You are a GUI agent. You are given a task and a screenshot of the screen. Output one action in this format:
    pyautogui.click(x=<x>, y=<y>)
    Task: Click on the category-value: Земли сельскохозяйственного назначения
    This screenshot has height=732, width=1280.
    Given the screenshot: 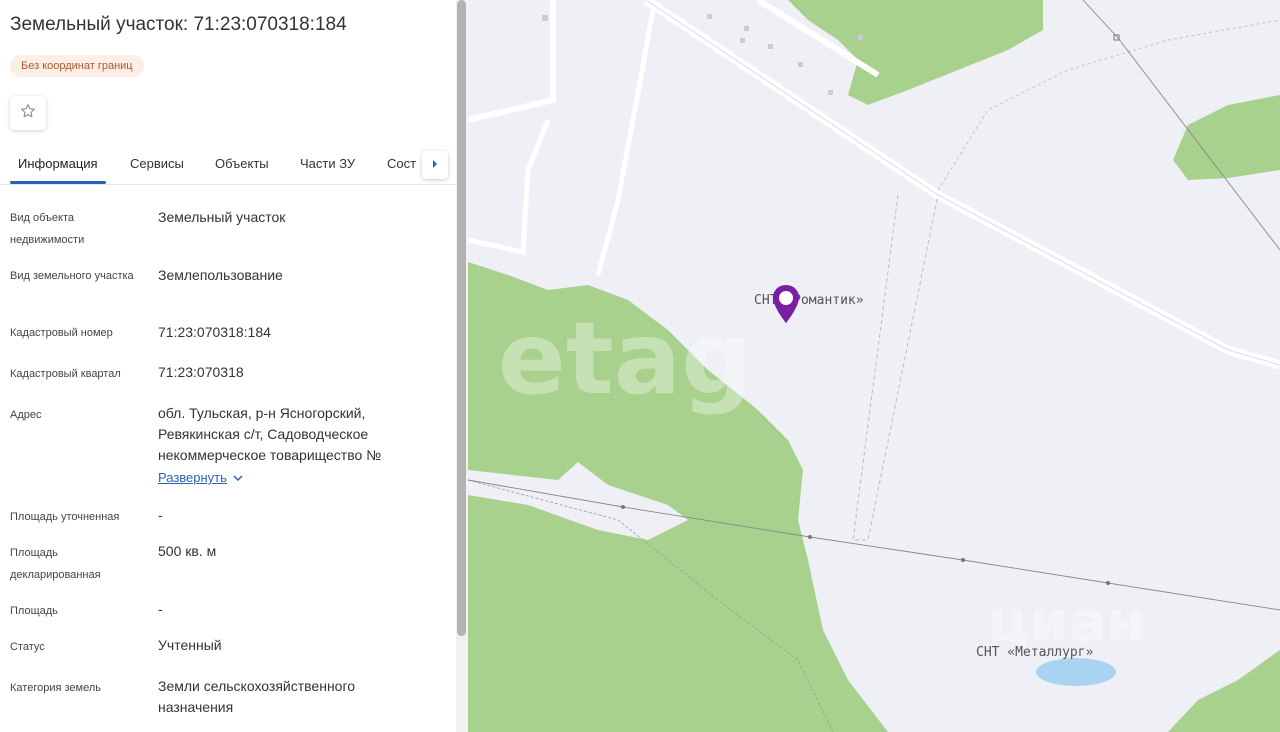 What is the action you would take?
    pyautogui.click(x=257, y=696)
    